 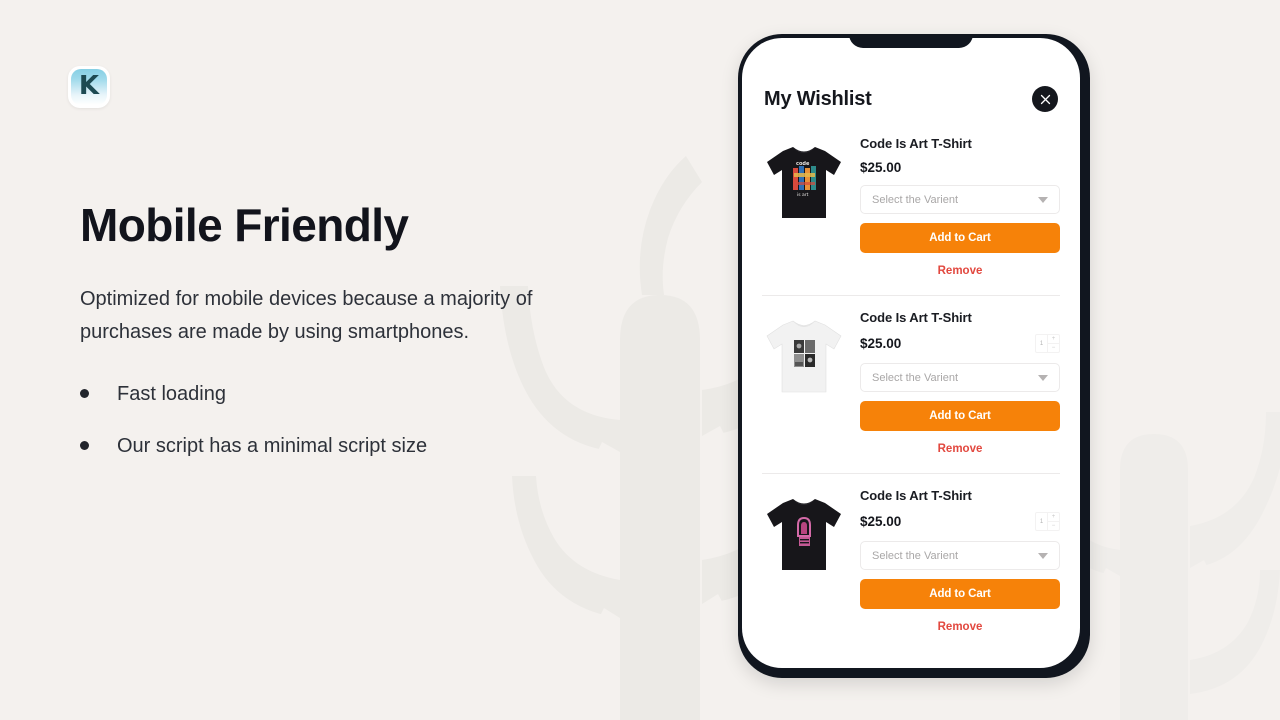 I want to click on close-icon, so click(x=1045, y=99).